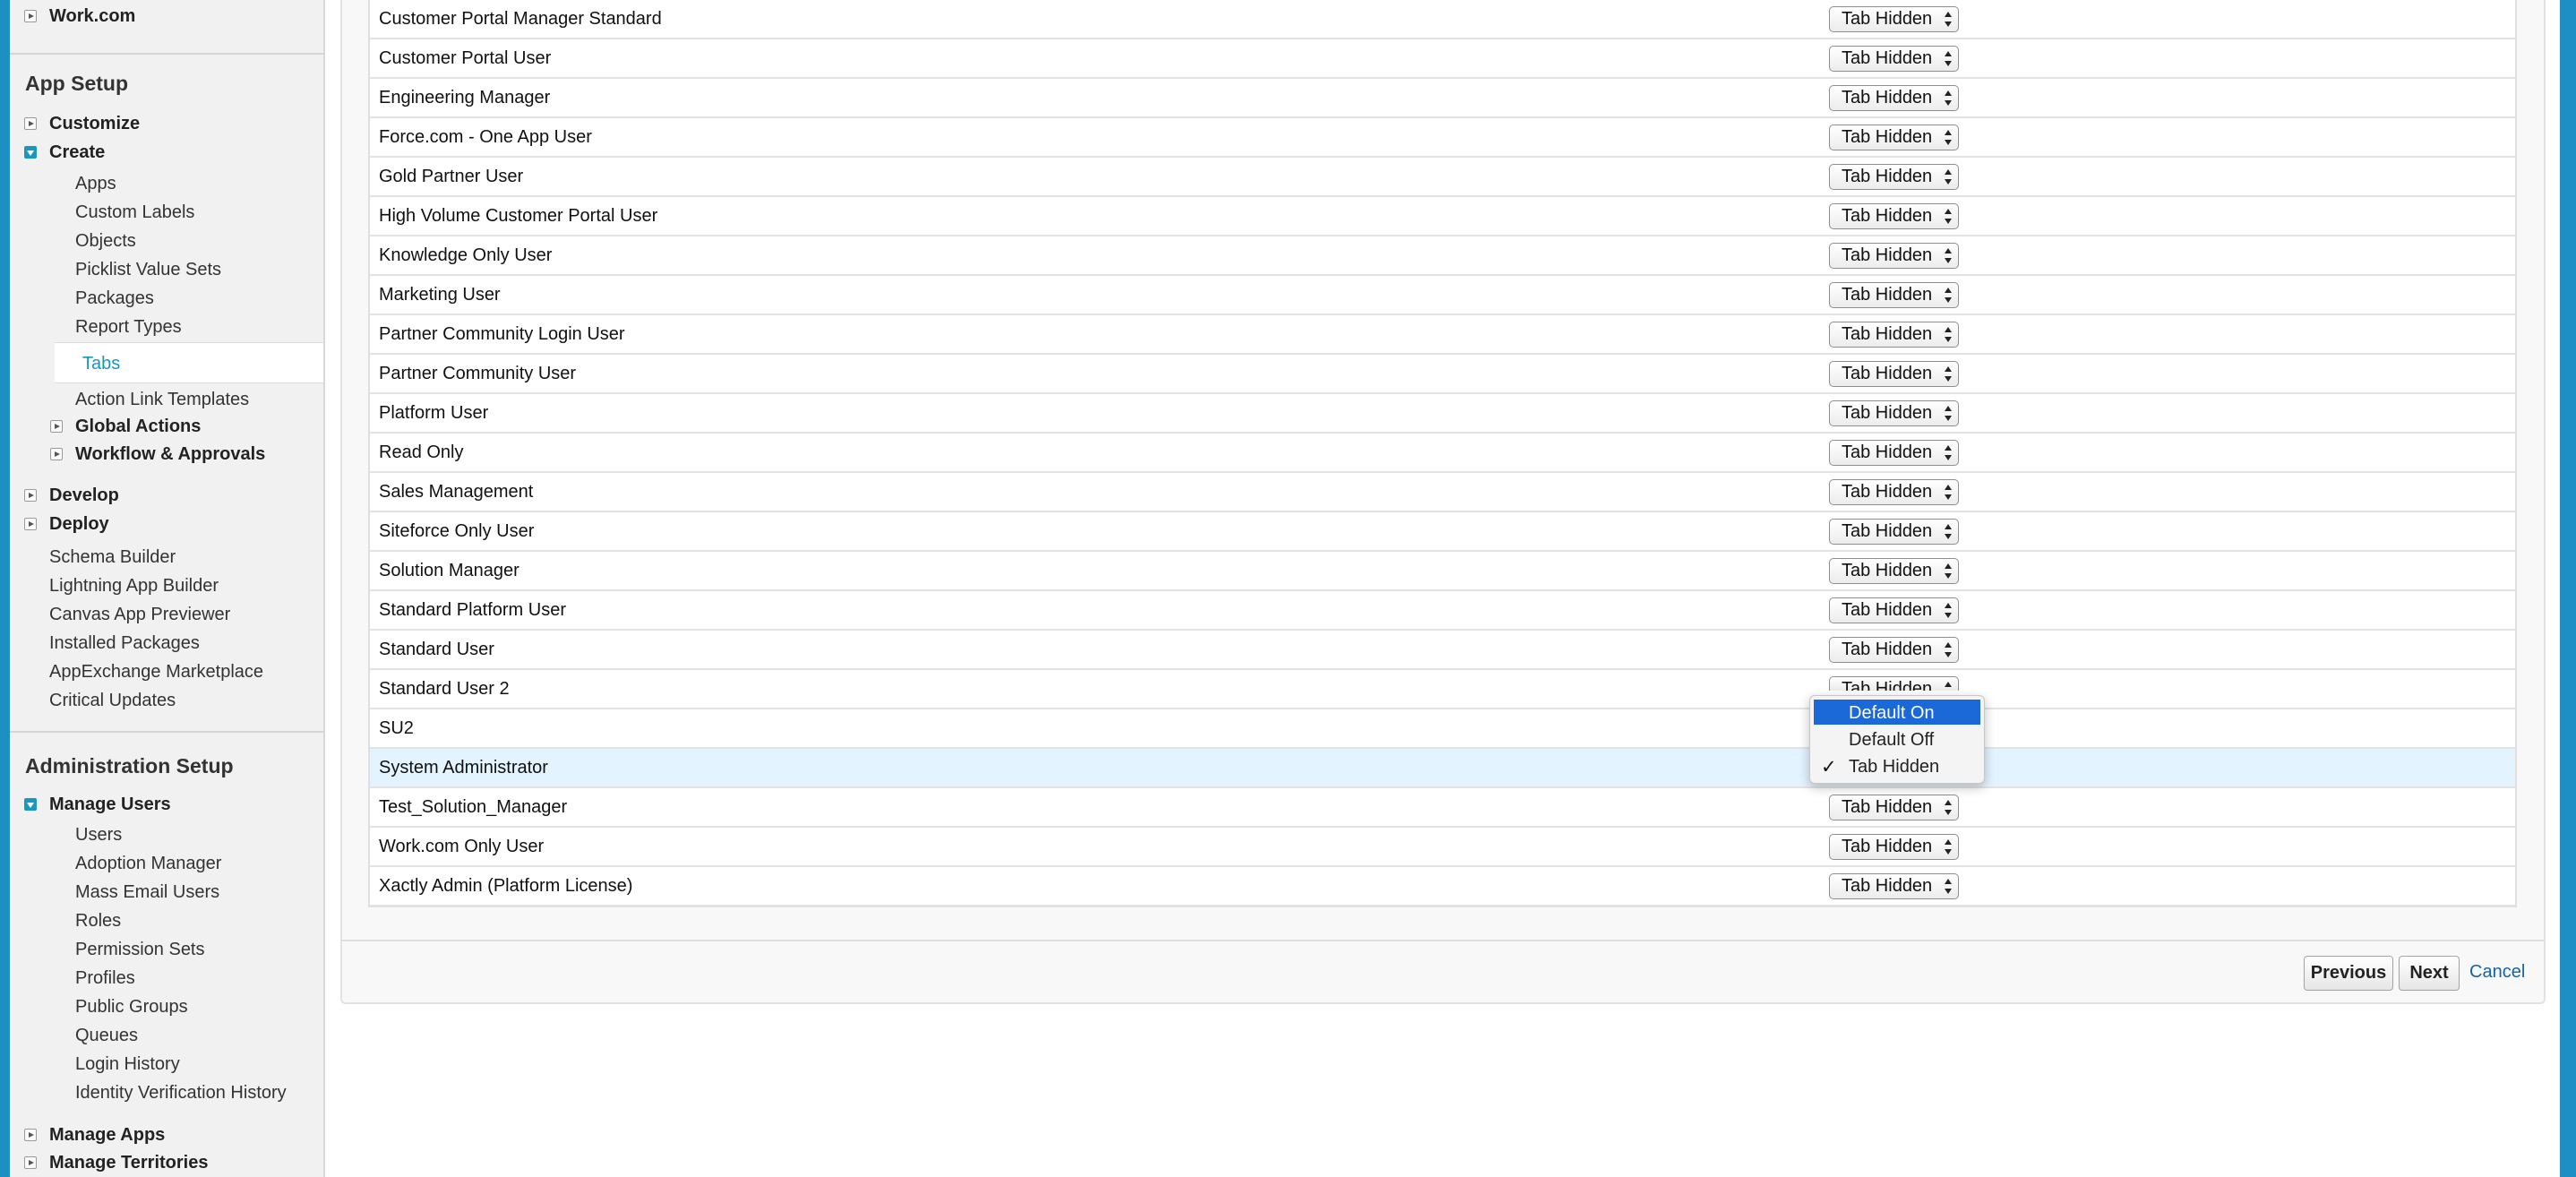 This screenshot has height=1177, width=2576. Describe the element at coordinates (112, 557) in the screenshot. I see `sidebar-item-schema-builder: Schema Builder` at that location.